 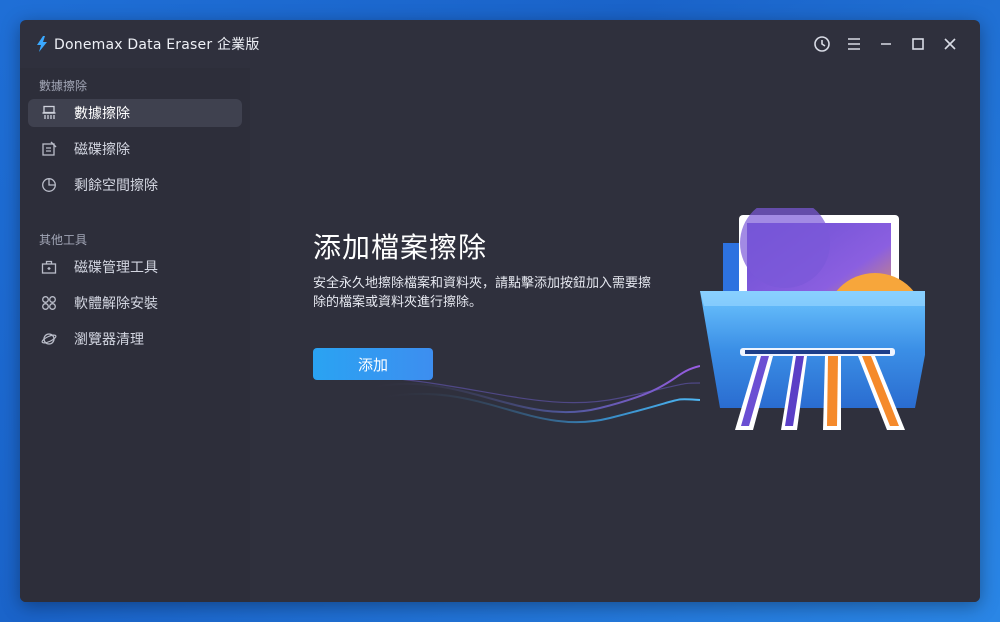 I want to click on sidebar-item-label: 軟體解除安裝, so click(x=116, y=304).